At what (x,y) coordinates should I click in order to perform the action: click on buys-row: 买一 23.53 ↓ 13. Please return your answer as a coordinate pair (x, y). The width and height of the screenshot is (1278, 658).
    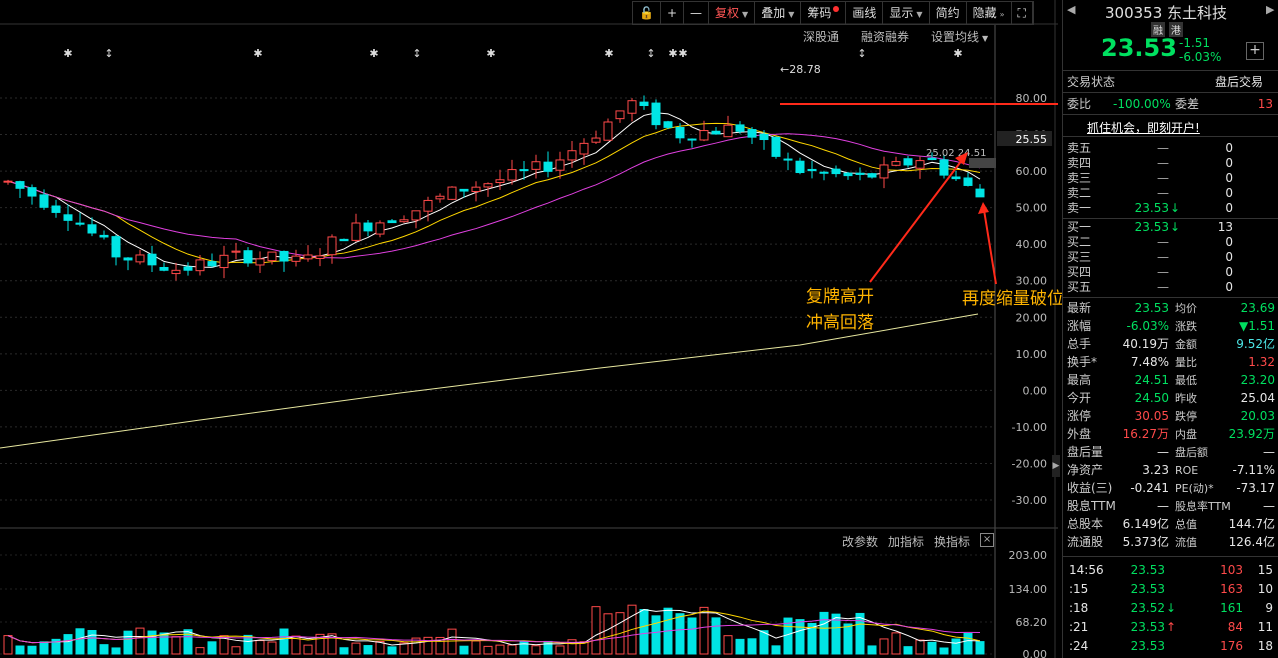
    Looking at the image, I should click on (1170, 227).